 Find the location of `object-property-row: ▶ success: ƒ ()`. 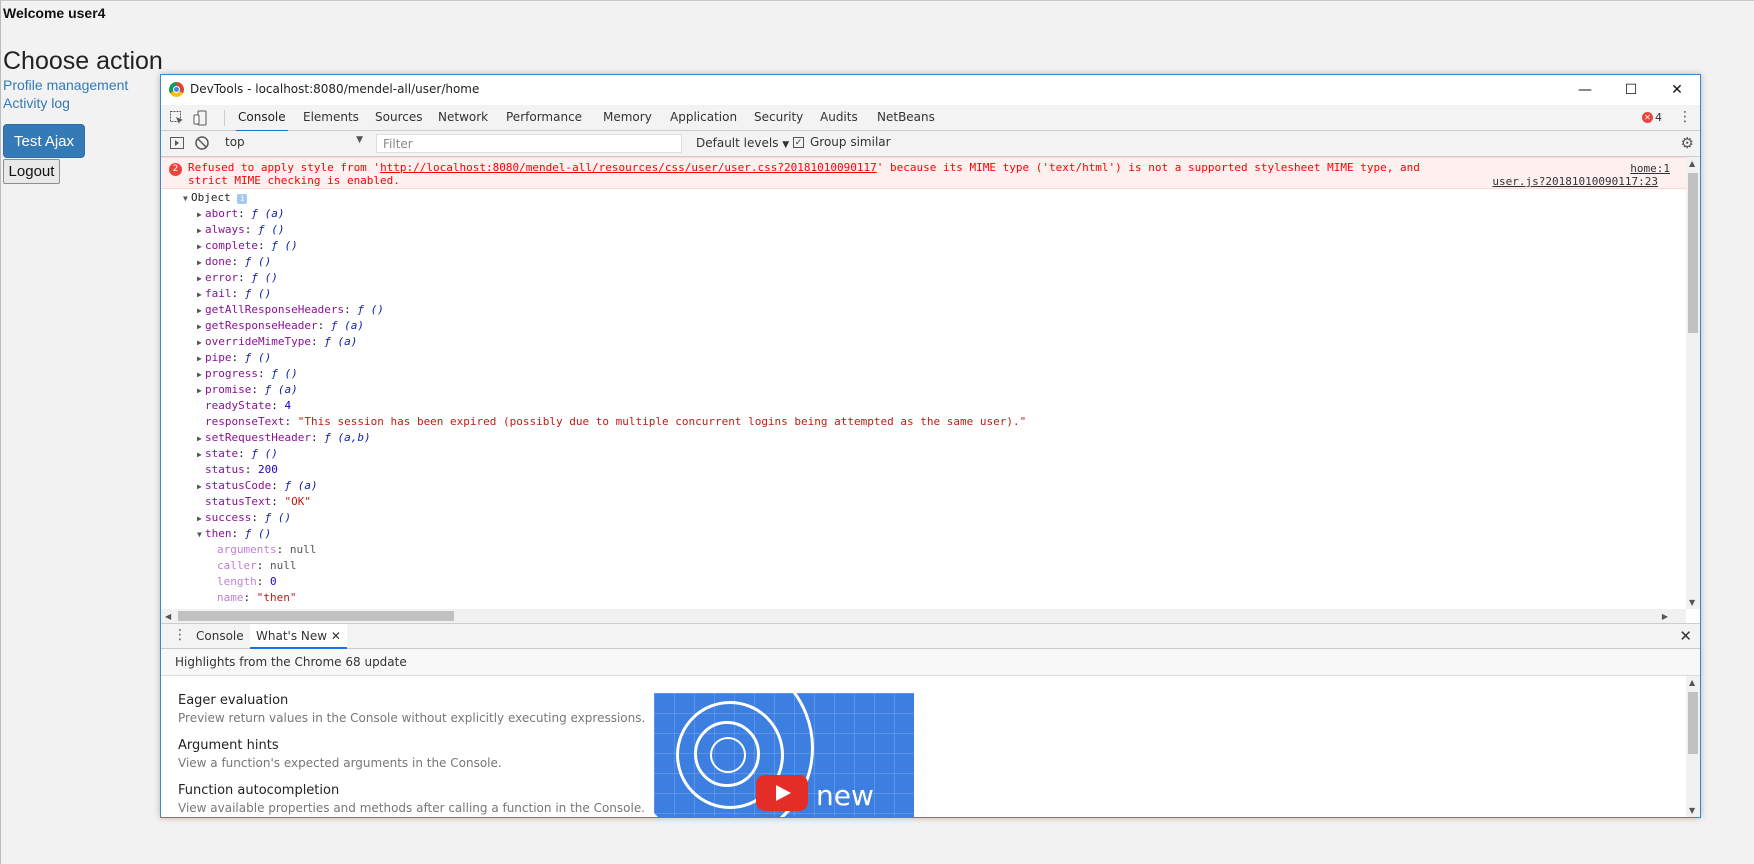

object-property-row: ▶ success: ƒ () is located at coordinates (244, 518).